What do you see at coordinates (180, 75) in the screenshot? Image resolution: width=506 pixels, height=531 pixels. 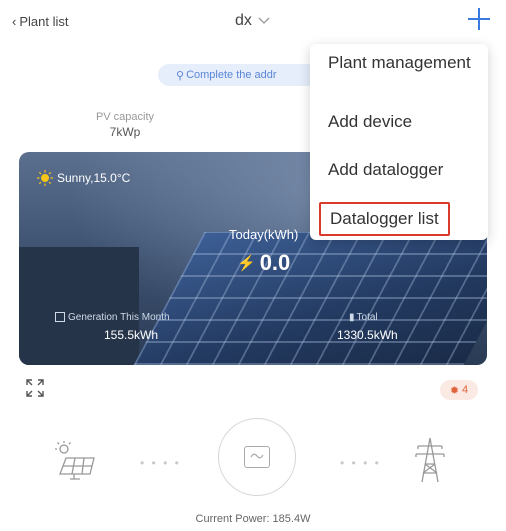 I see `location-icon: ⚲` at bounding box center [180, 75].